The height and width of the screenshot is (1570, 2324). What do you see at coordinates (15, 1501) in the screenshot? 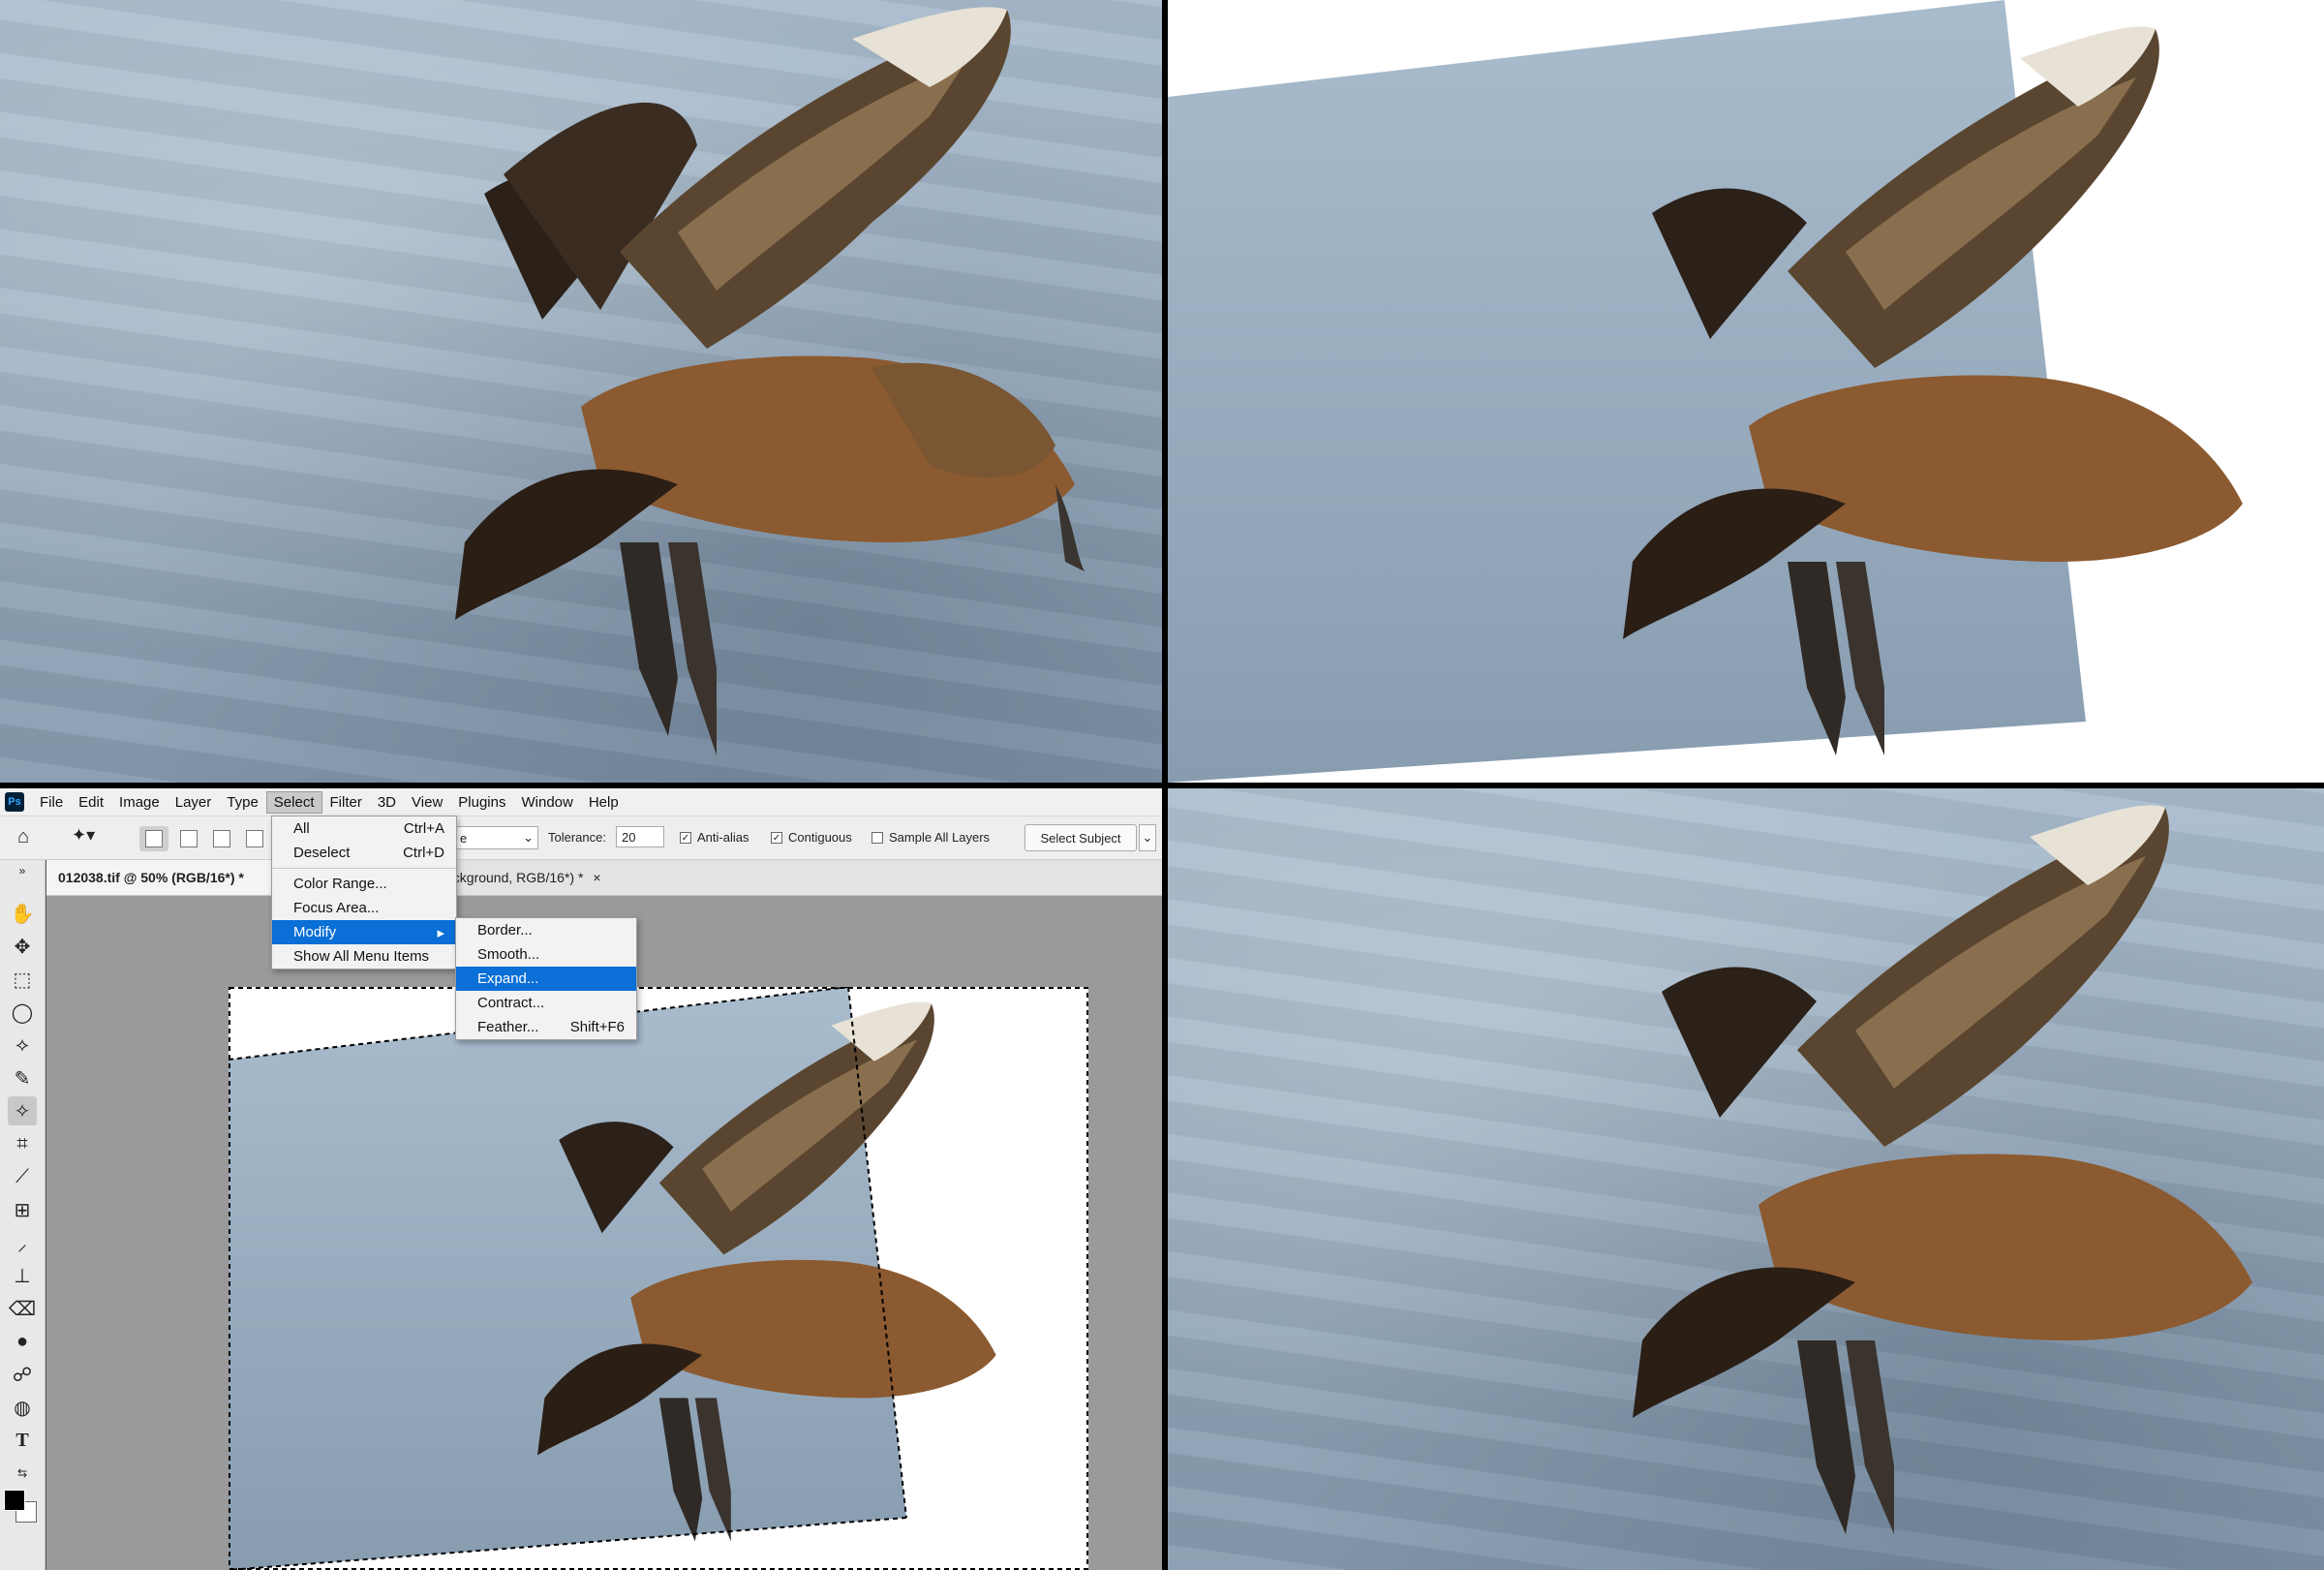
I see `foreground-color-swatch` at bounding box center [15, 1501].